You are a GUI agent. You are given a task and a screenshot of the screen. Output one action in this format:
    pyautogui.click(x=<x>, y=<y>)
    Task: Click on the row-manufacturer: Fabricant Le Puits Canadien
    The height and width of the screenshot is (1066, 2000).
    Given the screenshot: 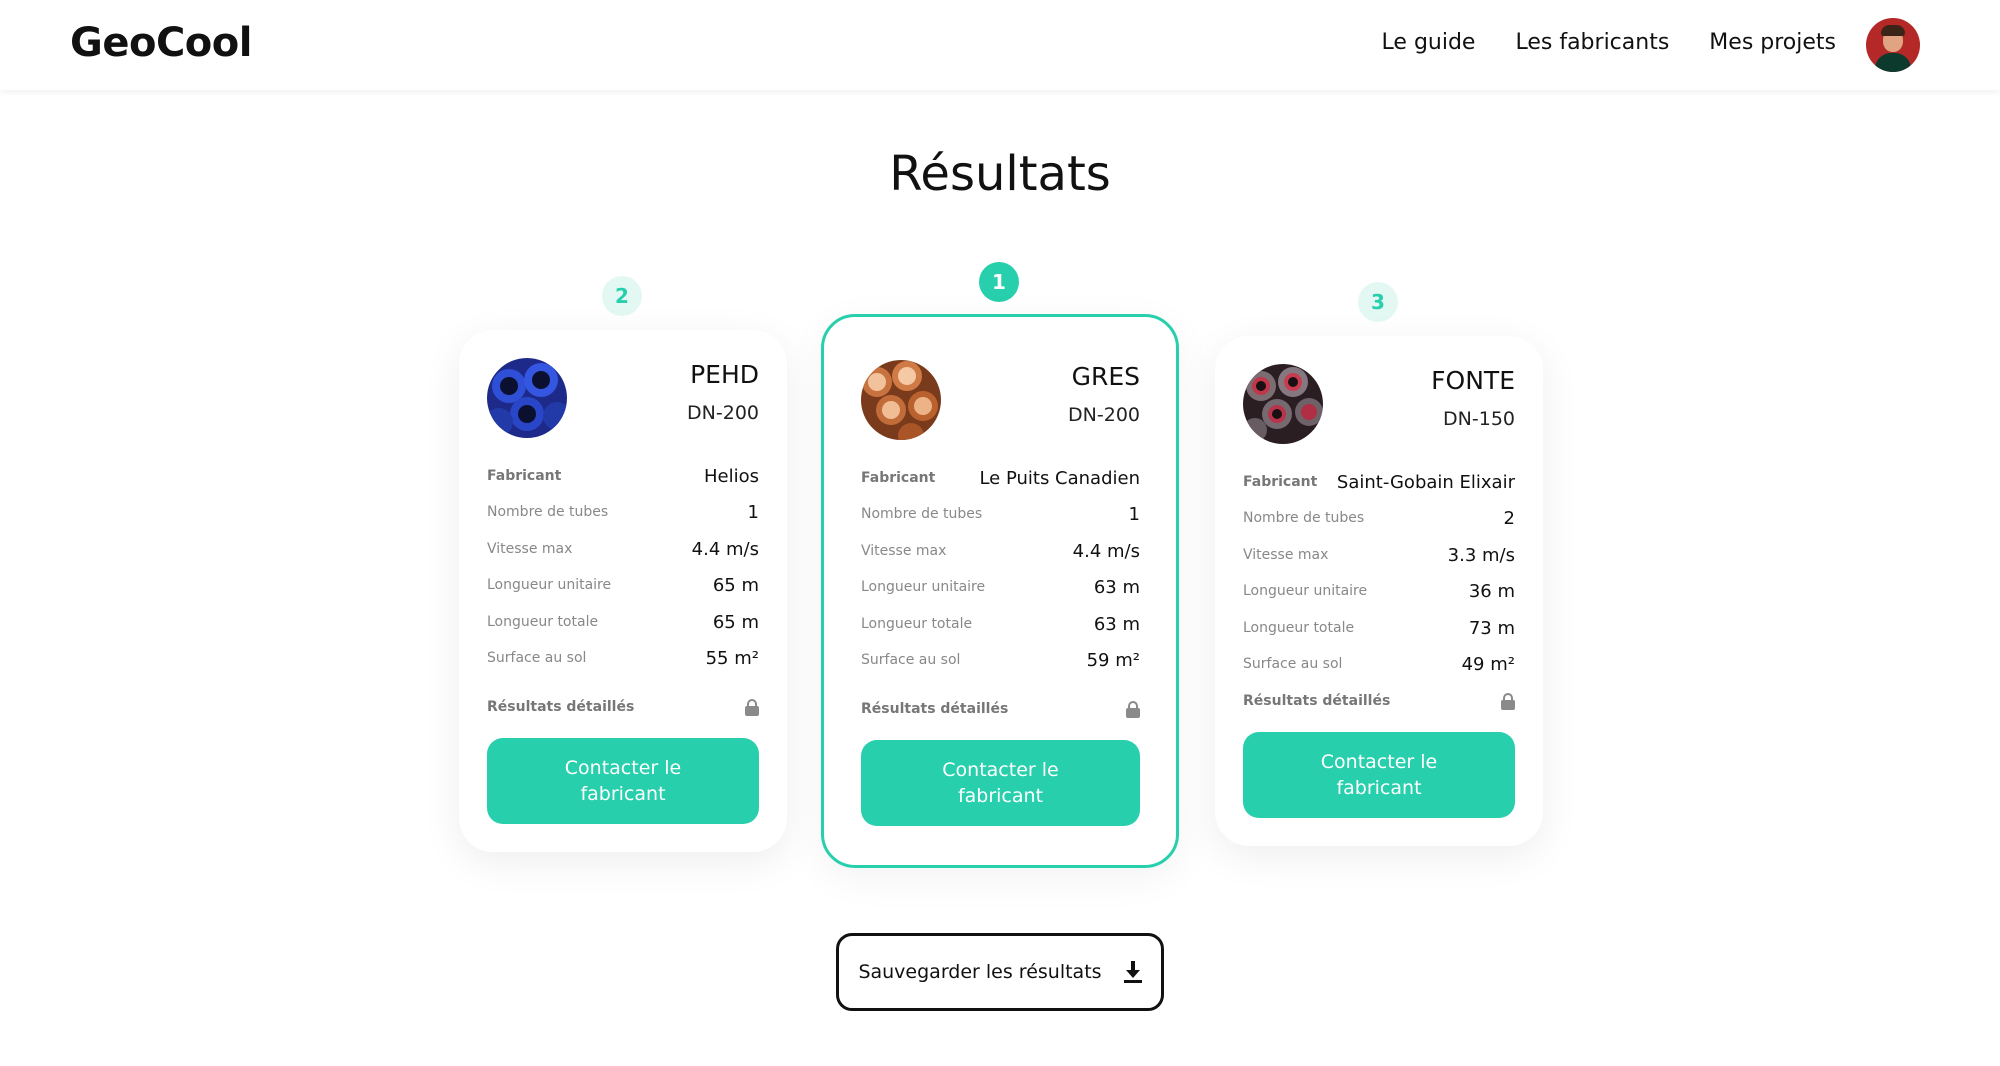 What is the action you would take?
    pyautogui.click(x=1000, y=478)
    